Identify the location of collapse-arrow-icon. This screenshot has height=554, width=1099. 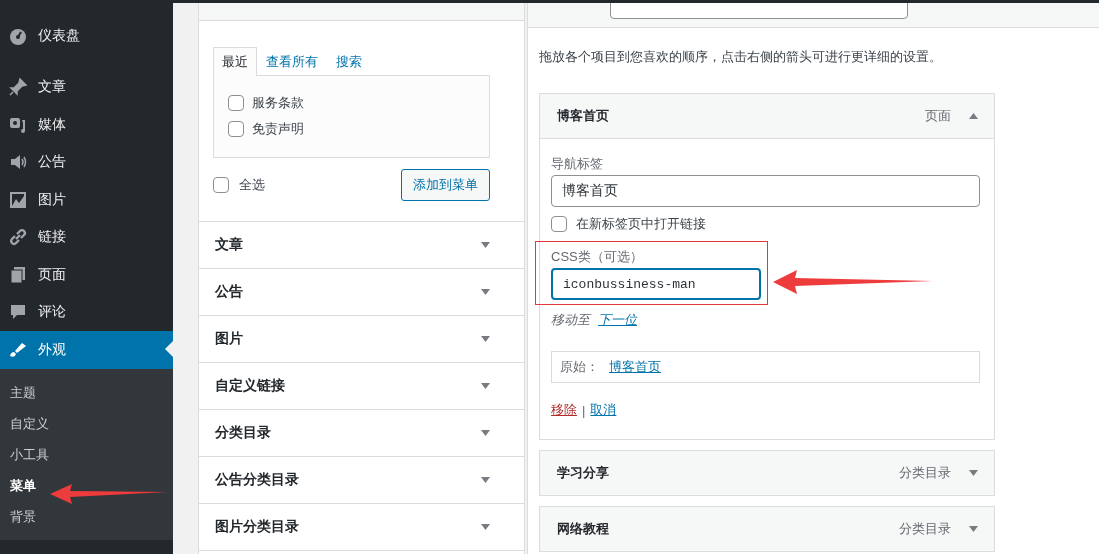
(973, 116).